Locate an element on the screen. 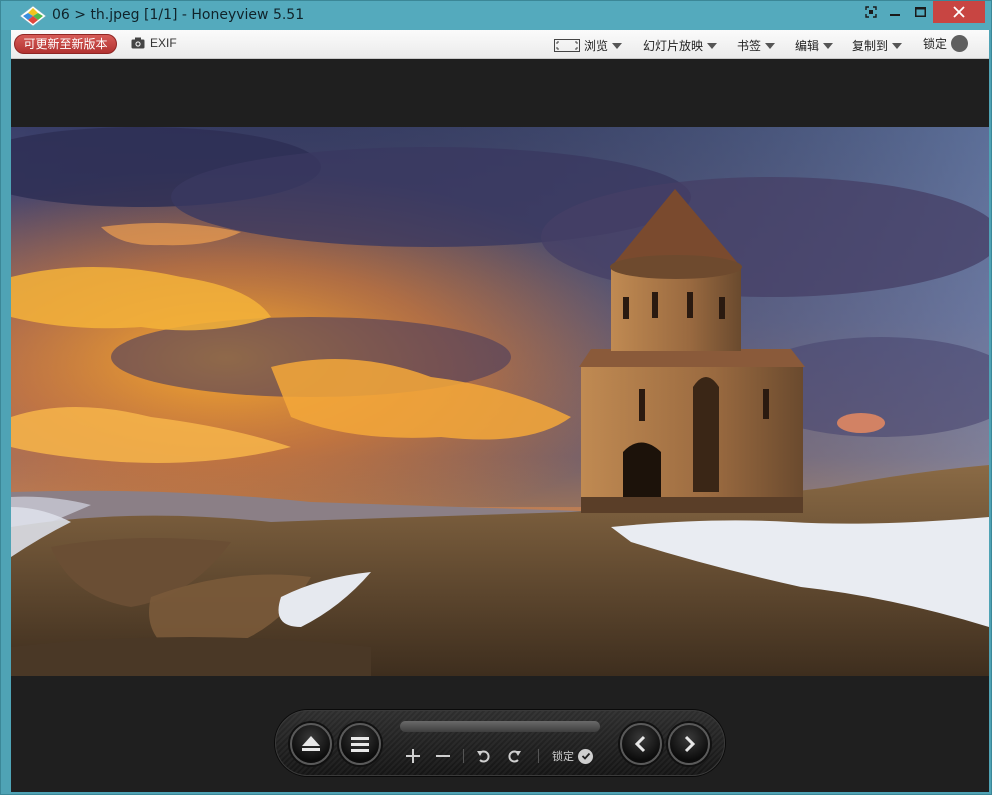 The image size is (992, 795). menu-slideshow: 幻灯片放映 is located at coordinates (680, 45).